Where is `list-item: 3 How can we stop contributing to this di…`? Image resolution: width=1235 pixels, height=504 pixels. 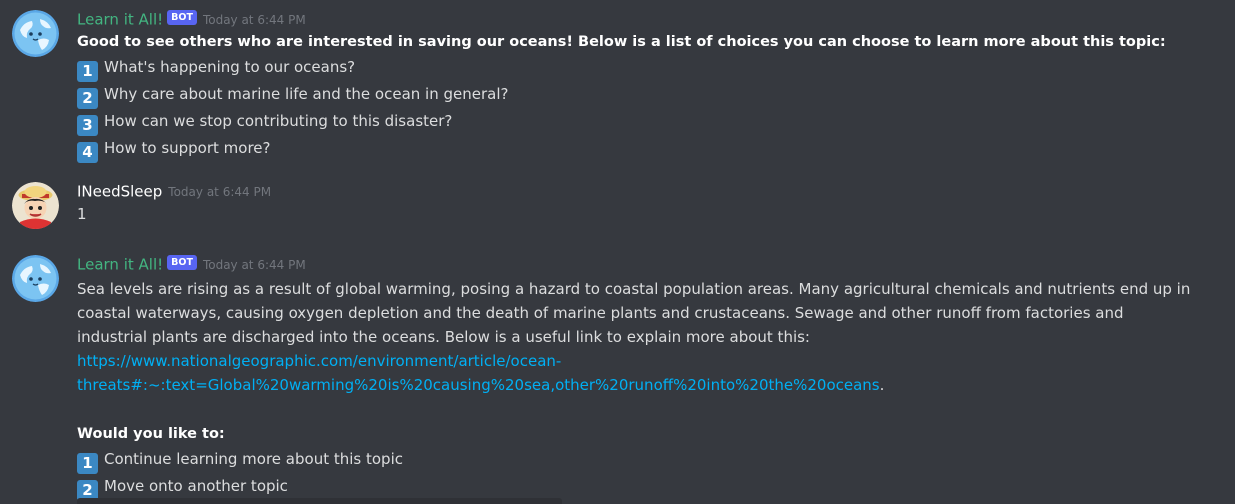 list-item: 3 How can we stop contributing to this di… is located at coordinates (636, 122).